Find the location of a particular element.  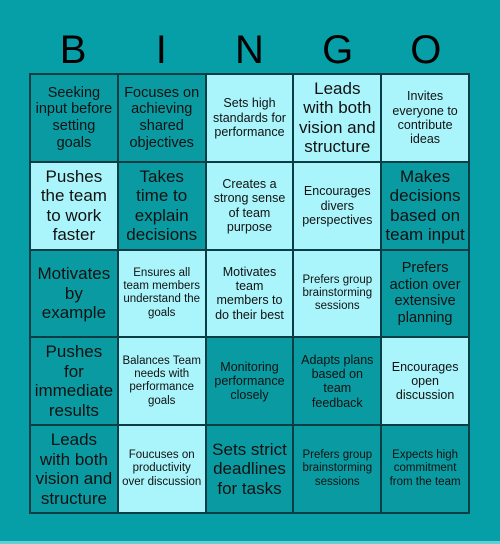

bingo-cell: Prefers action over extensive planning is located at coordinates (425, 293).